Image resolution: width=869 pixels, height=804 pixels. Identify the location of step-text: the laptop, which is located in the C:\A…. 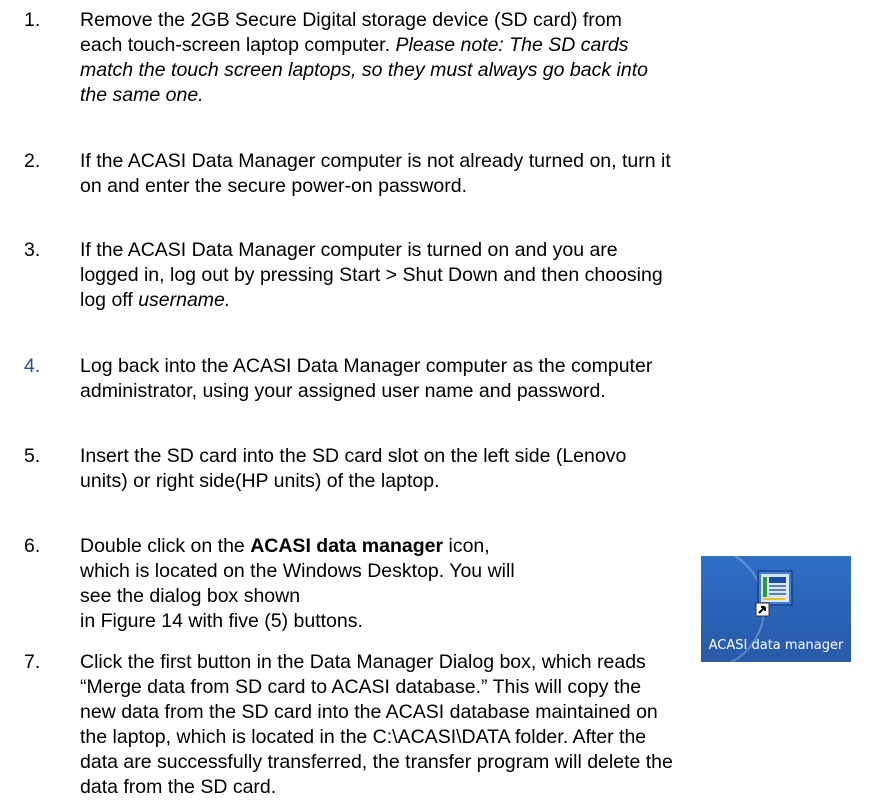
(363, 737).